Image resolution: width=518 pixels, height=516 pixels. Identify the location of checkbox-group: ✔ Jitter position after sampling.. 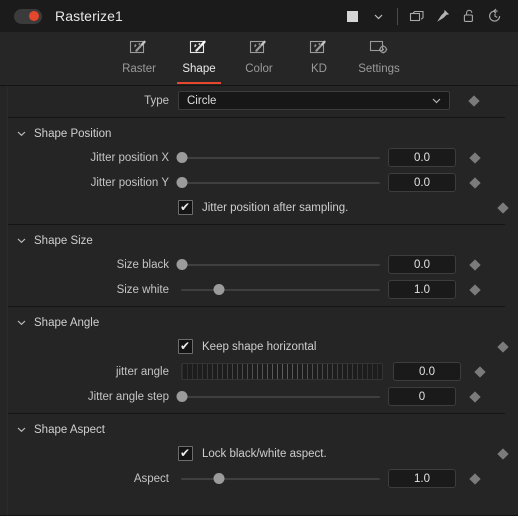
(328, 207).